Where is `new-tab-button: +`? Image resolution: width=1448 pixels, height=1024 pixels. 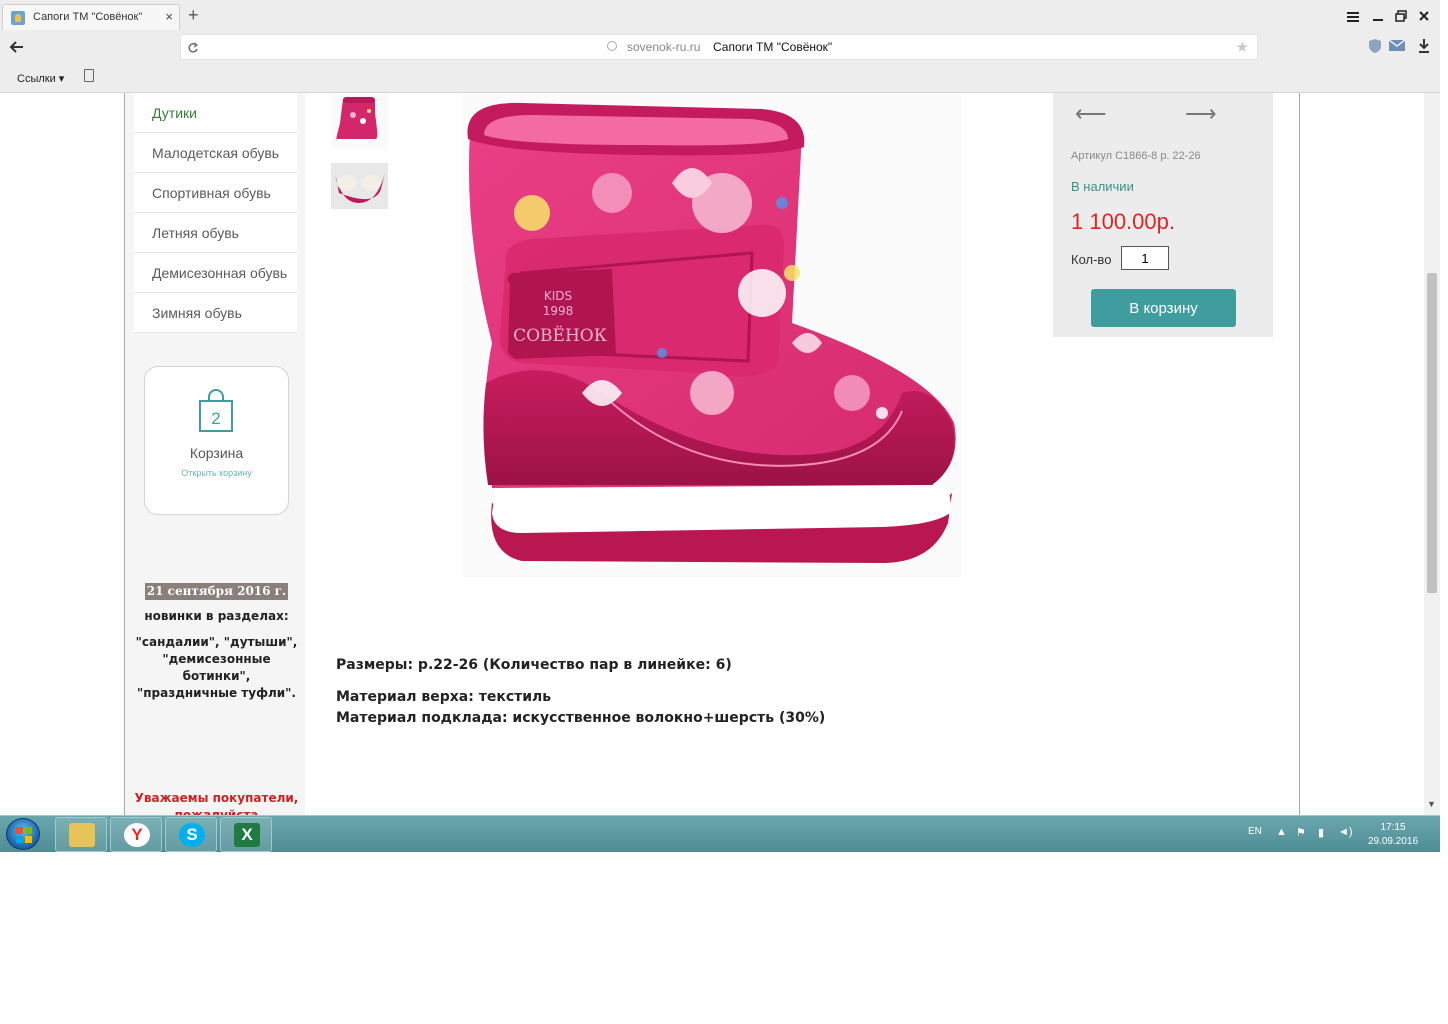
new-tab-button: + is located at coordinates (193, 15).